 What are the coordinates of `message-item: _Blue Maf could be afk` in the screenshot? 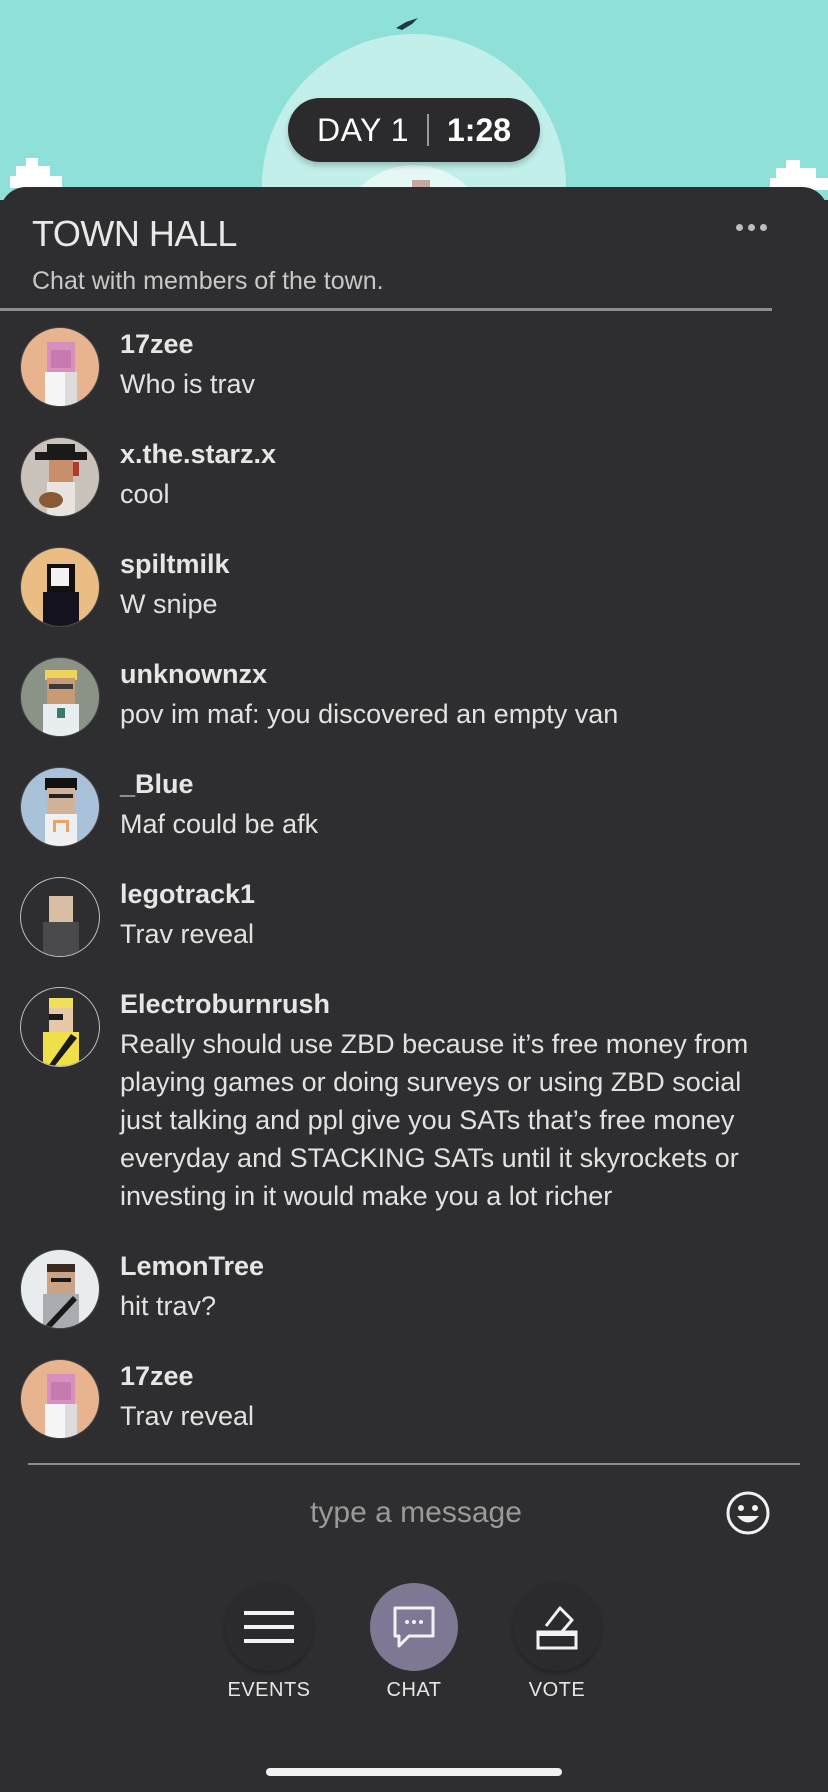 It's located at (414, 822).